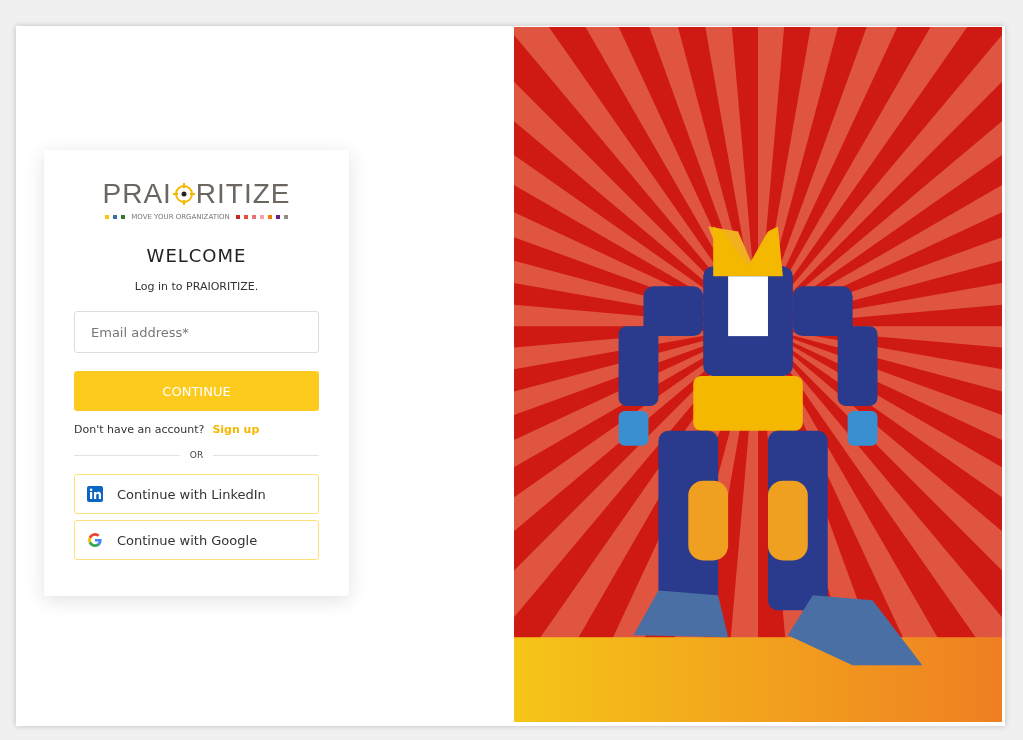  Describe the element at coordinates (183, 194) in the screenshot. I see `crosshair-icon` at that location.